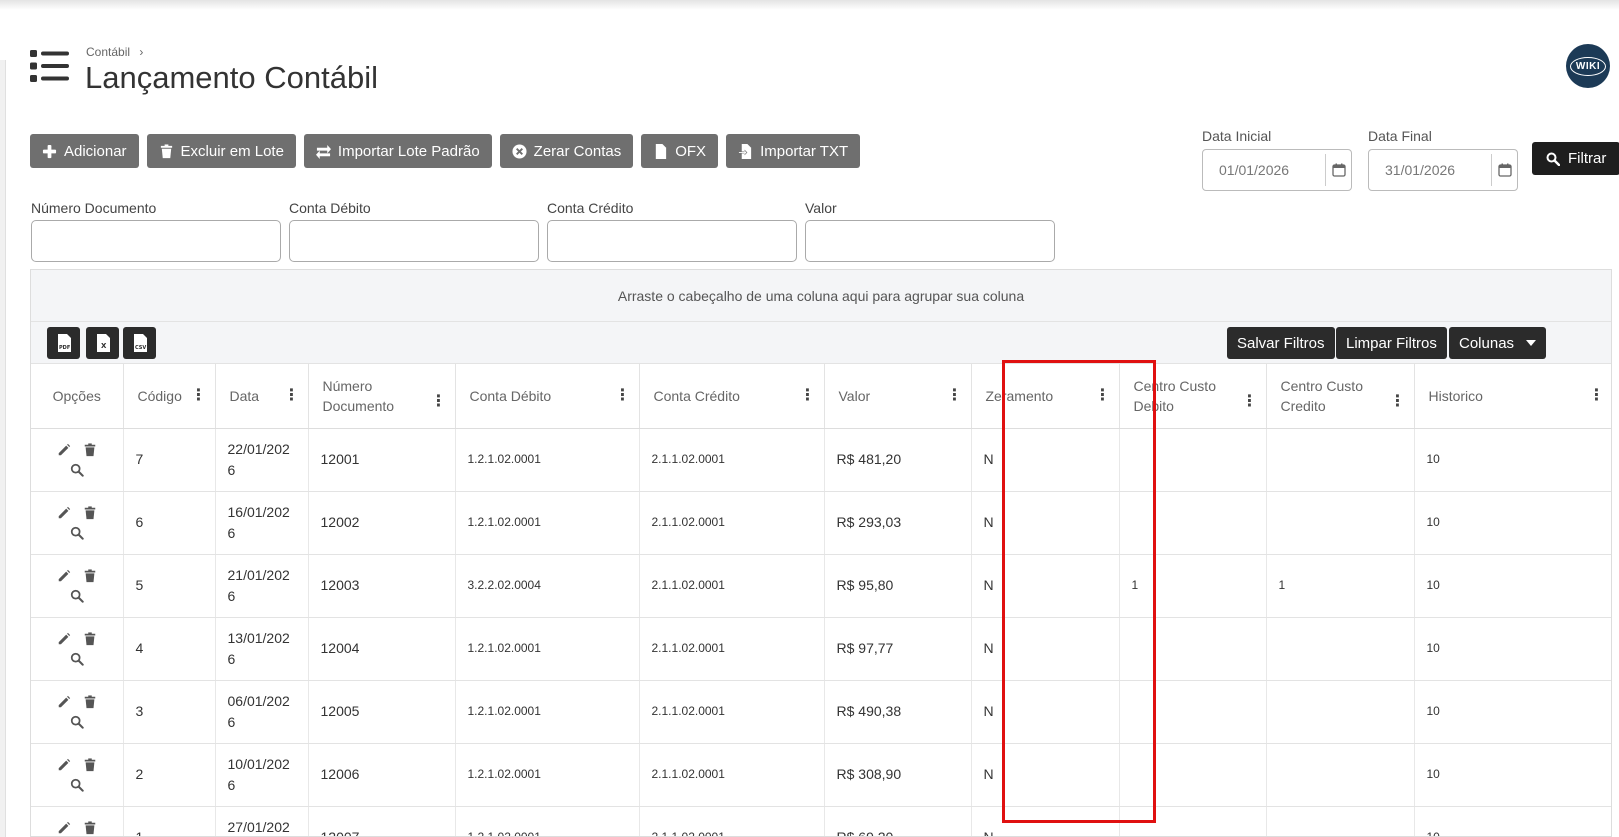 Image resolution: width=1619 pixels, height=837 pixels. I want to click on wiki-button: WIKI, so click(1588, 66).